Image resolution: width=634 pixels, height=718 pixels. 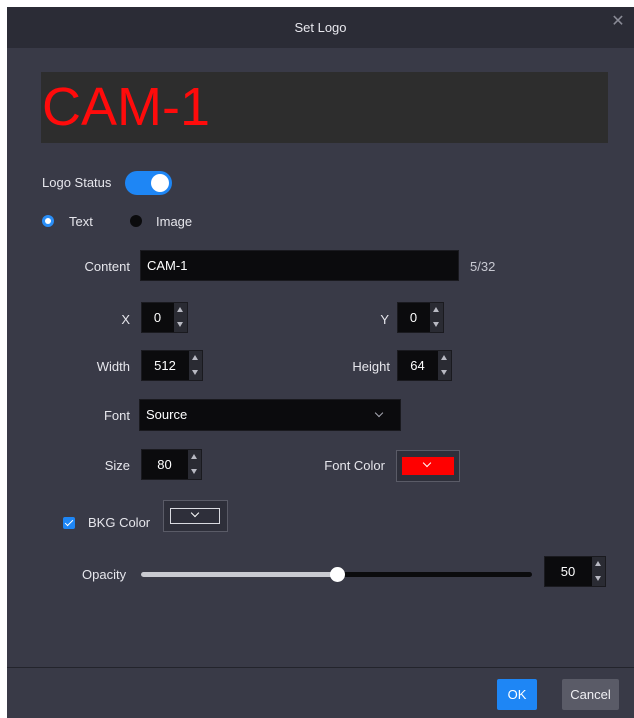 What do you see at coordinates (444, 358) in the screenshot?
I see `height-increment-icon` at bounding box center [444, 358].